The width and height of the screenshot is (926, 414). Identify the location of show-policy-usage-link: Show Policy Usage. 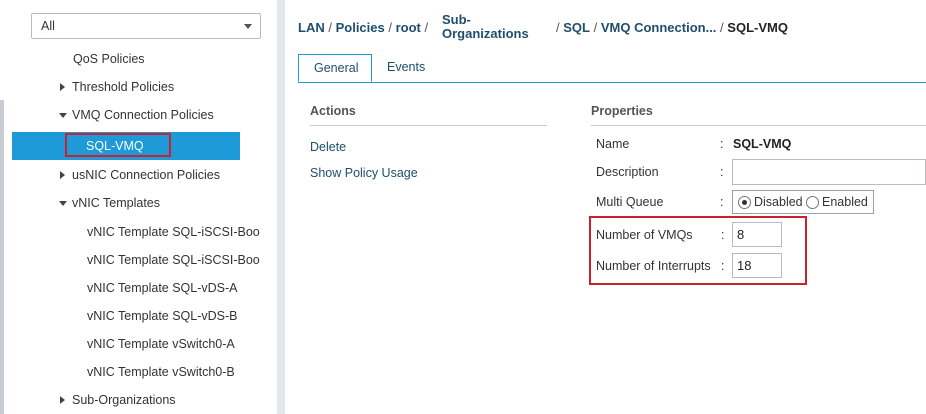
(364, 173).